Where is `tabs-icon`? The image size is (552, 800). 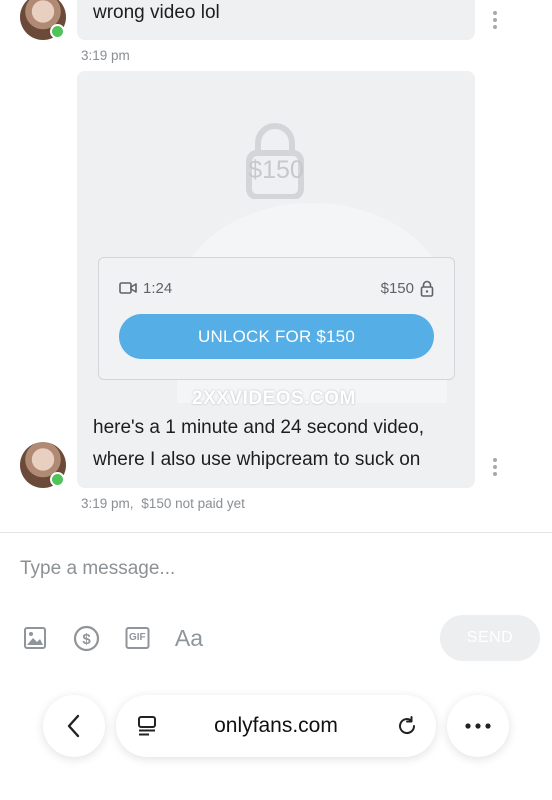 tabs-icon is located at coordinates (147, 726).